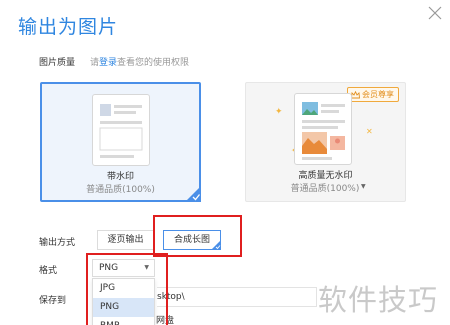 This screenshot has width=450, height=325. Describe the element at coordinates (48, 271) in the screenshot. I see `format-label: 格式` at that location.